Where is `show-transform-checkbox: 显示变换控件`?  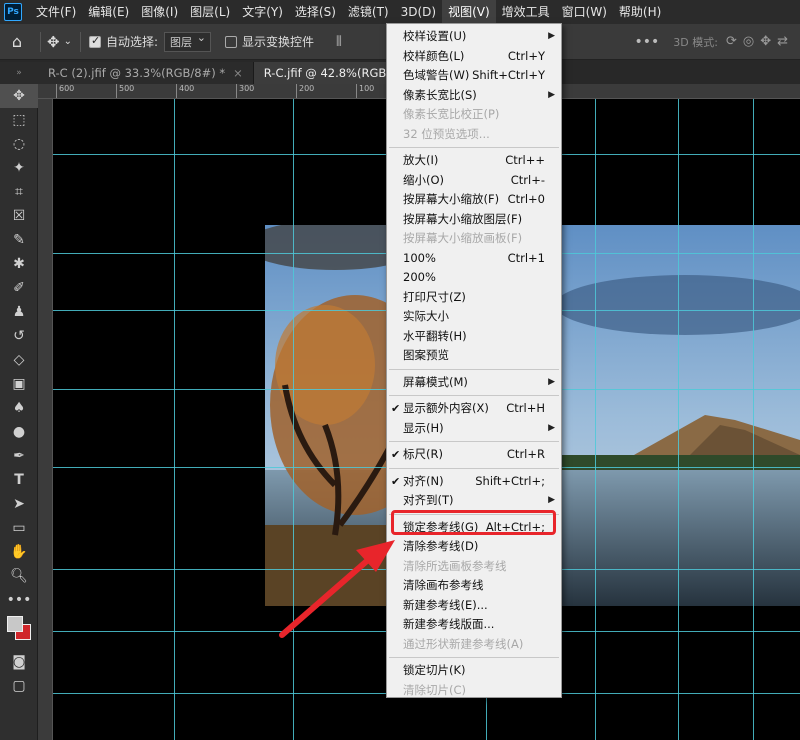 show-transform-checkbox: 显示变换控件 is located at coordinates (269, 41).